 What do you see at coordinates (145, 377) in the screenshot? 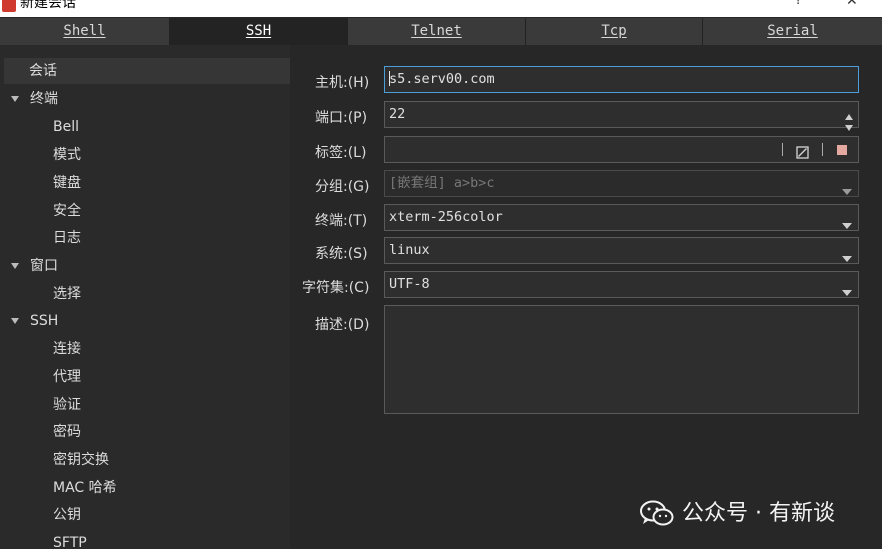
I see `tree-item-proxy: 代理` at bounding box center [145, 377].